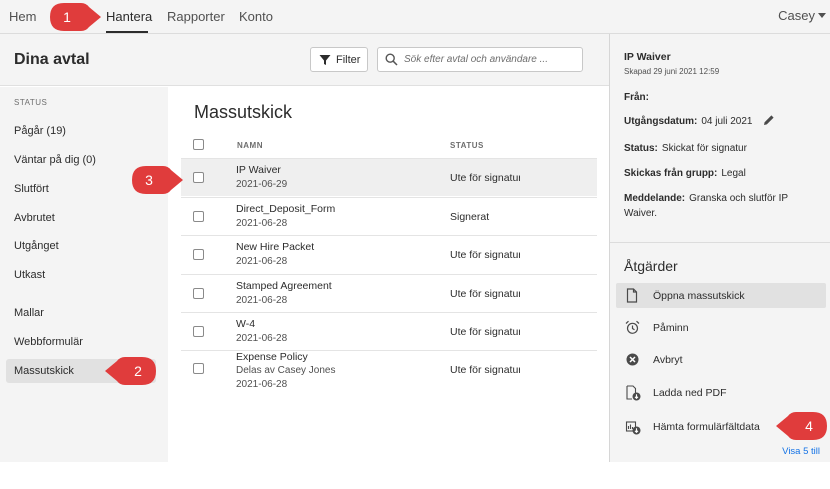 This screenshot has width=830, height=489. Describe the element at coordinates (647, 57) in the screenshot. I see `details-title: IP Waiver` at that location.